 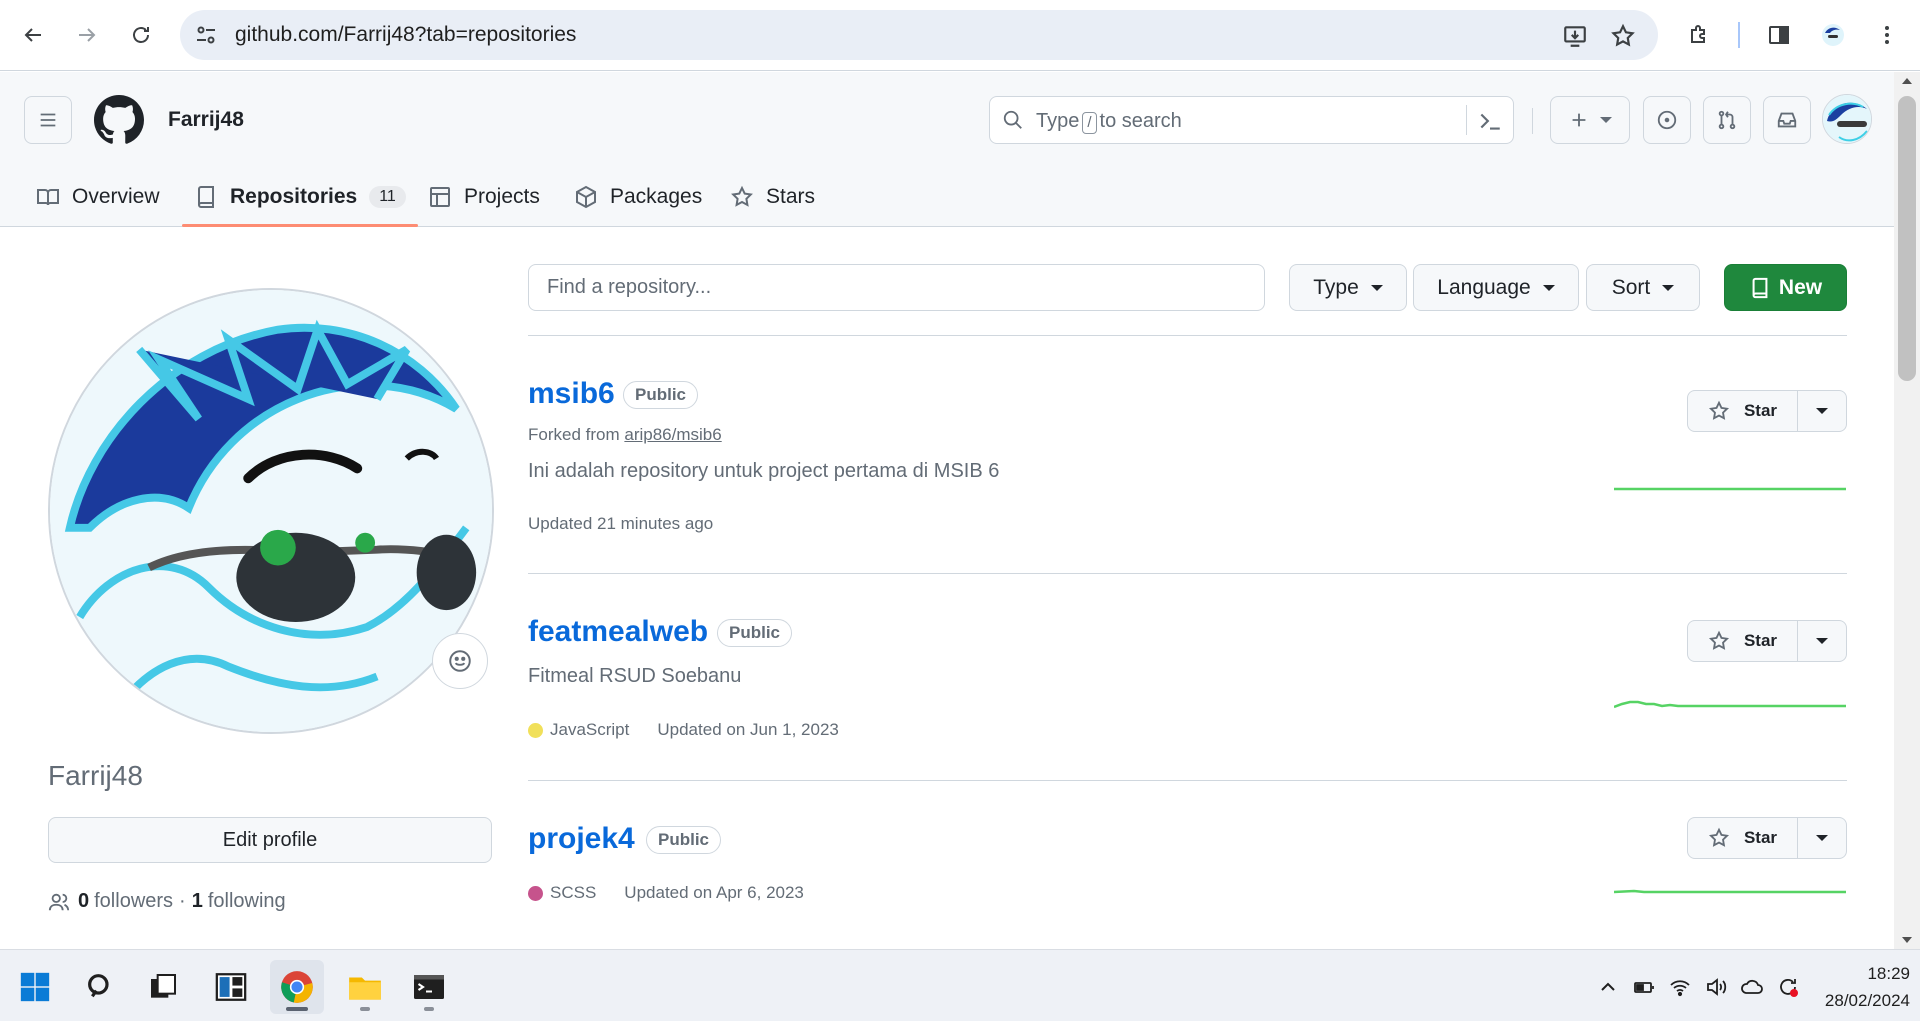 I want to click on tab-packages: Packages, so click(x=638, y=197).